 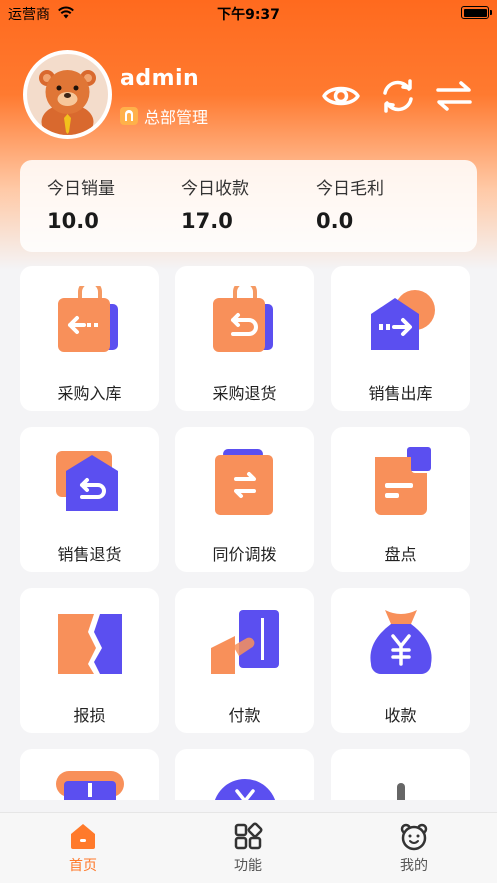 I want to click on tab-functions: 功能, so click(x=248, y=848).